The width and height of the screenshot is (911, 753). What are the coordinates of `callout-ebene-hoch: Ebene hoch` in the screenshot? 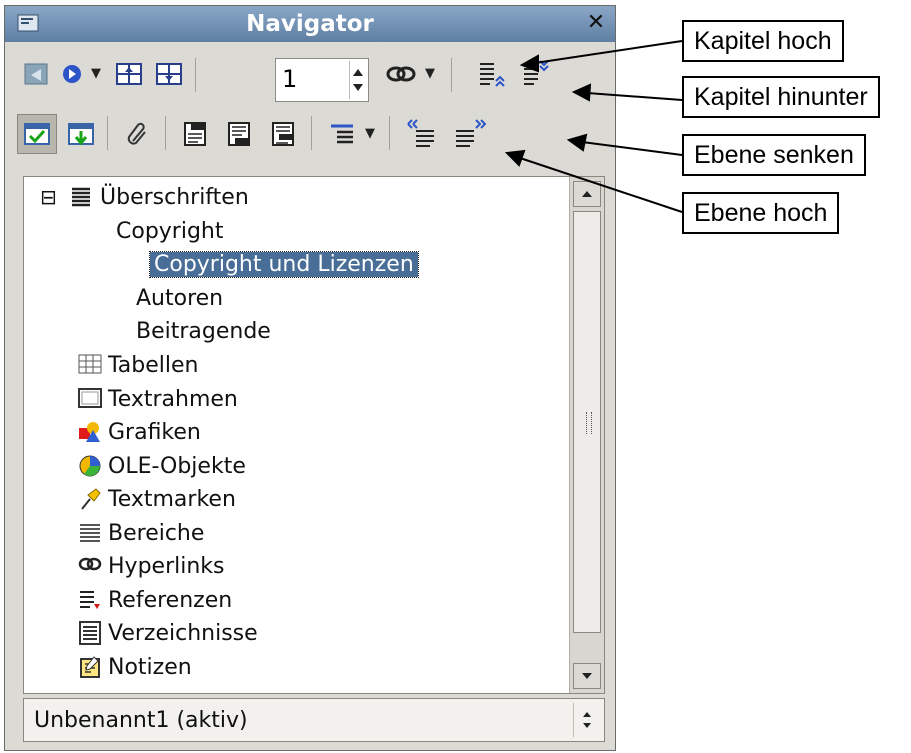 It's located at (761, 213).